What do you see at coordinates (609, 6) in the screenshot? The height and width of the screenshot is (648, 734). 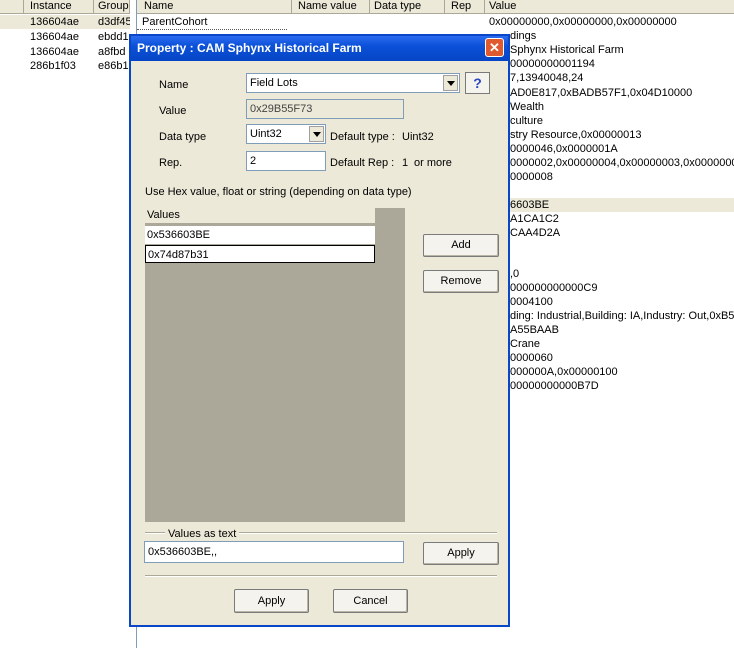 I see `col-header-value: Value` at bounding box center [609, 6].